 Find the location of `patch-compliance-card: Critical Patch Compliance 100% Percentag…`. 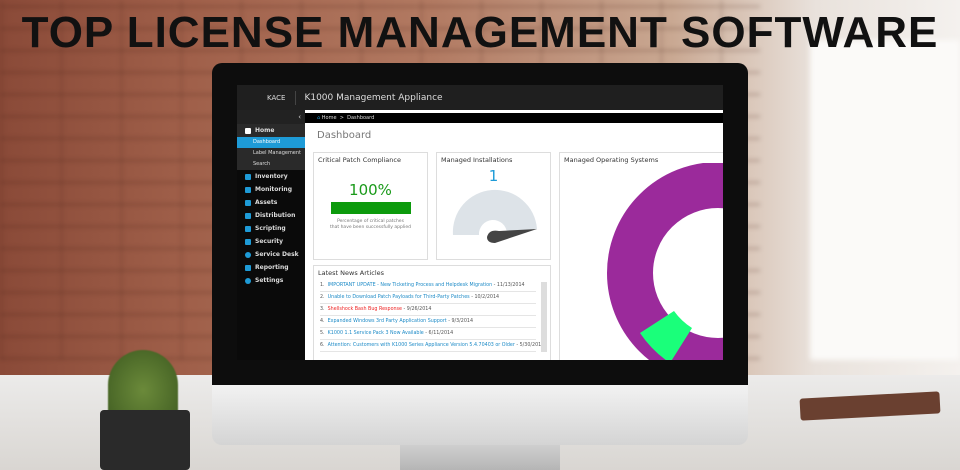

patch-compliance-card: Critical Patch Compliance 100% Percentag… is located at coordinates (370, 206).